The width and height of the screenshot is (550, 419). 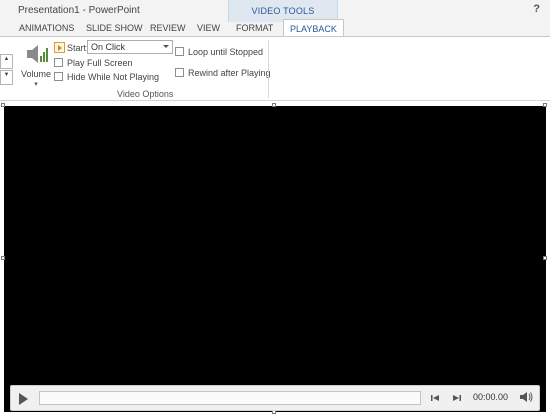 What do you see at coordinates (208, 28) in the screenshot?
I see `tab-view: VIEW` at bounding box center [208, 28].